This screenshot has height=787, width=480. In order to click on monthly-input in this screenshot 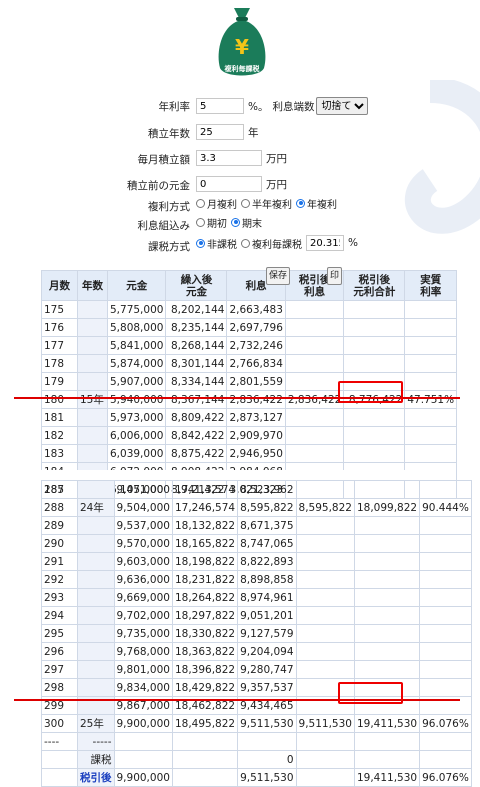, I will do `click(229, 158)`.